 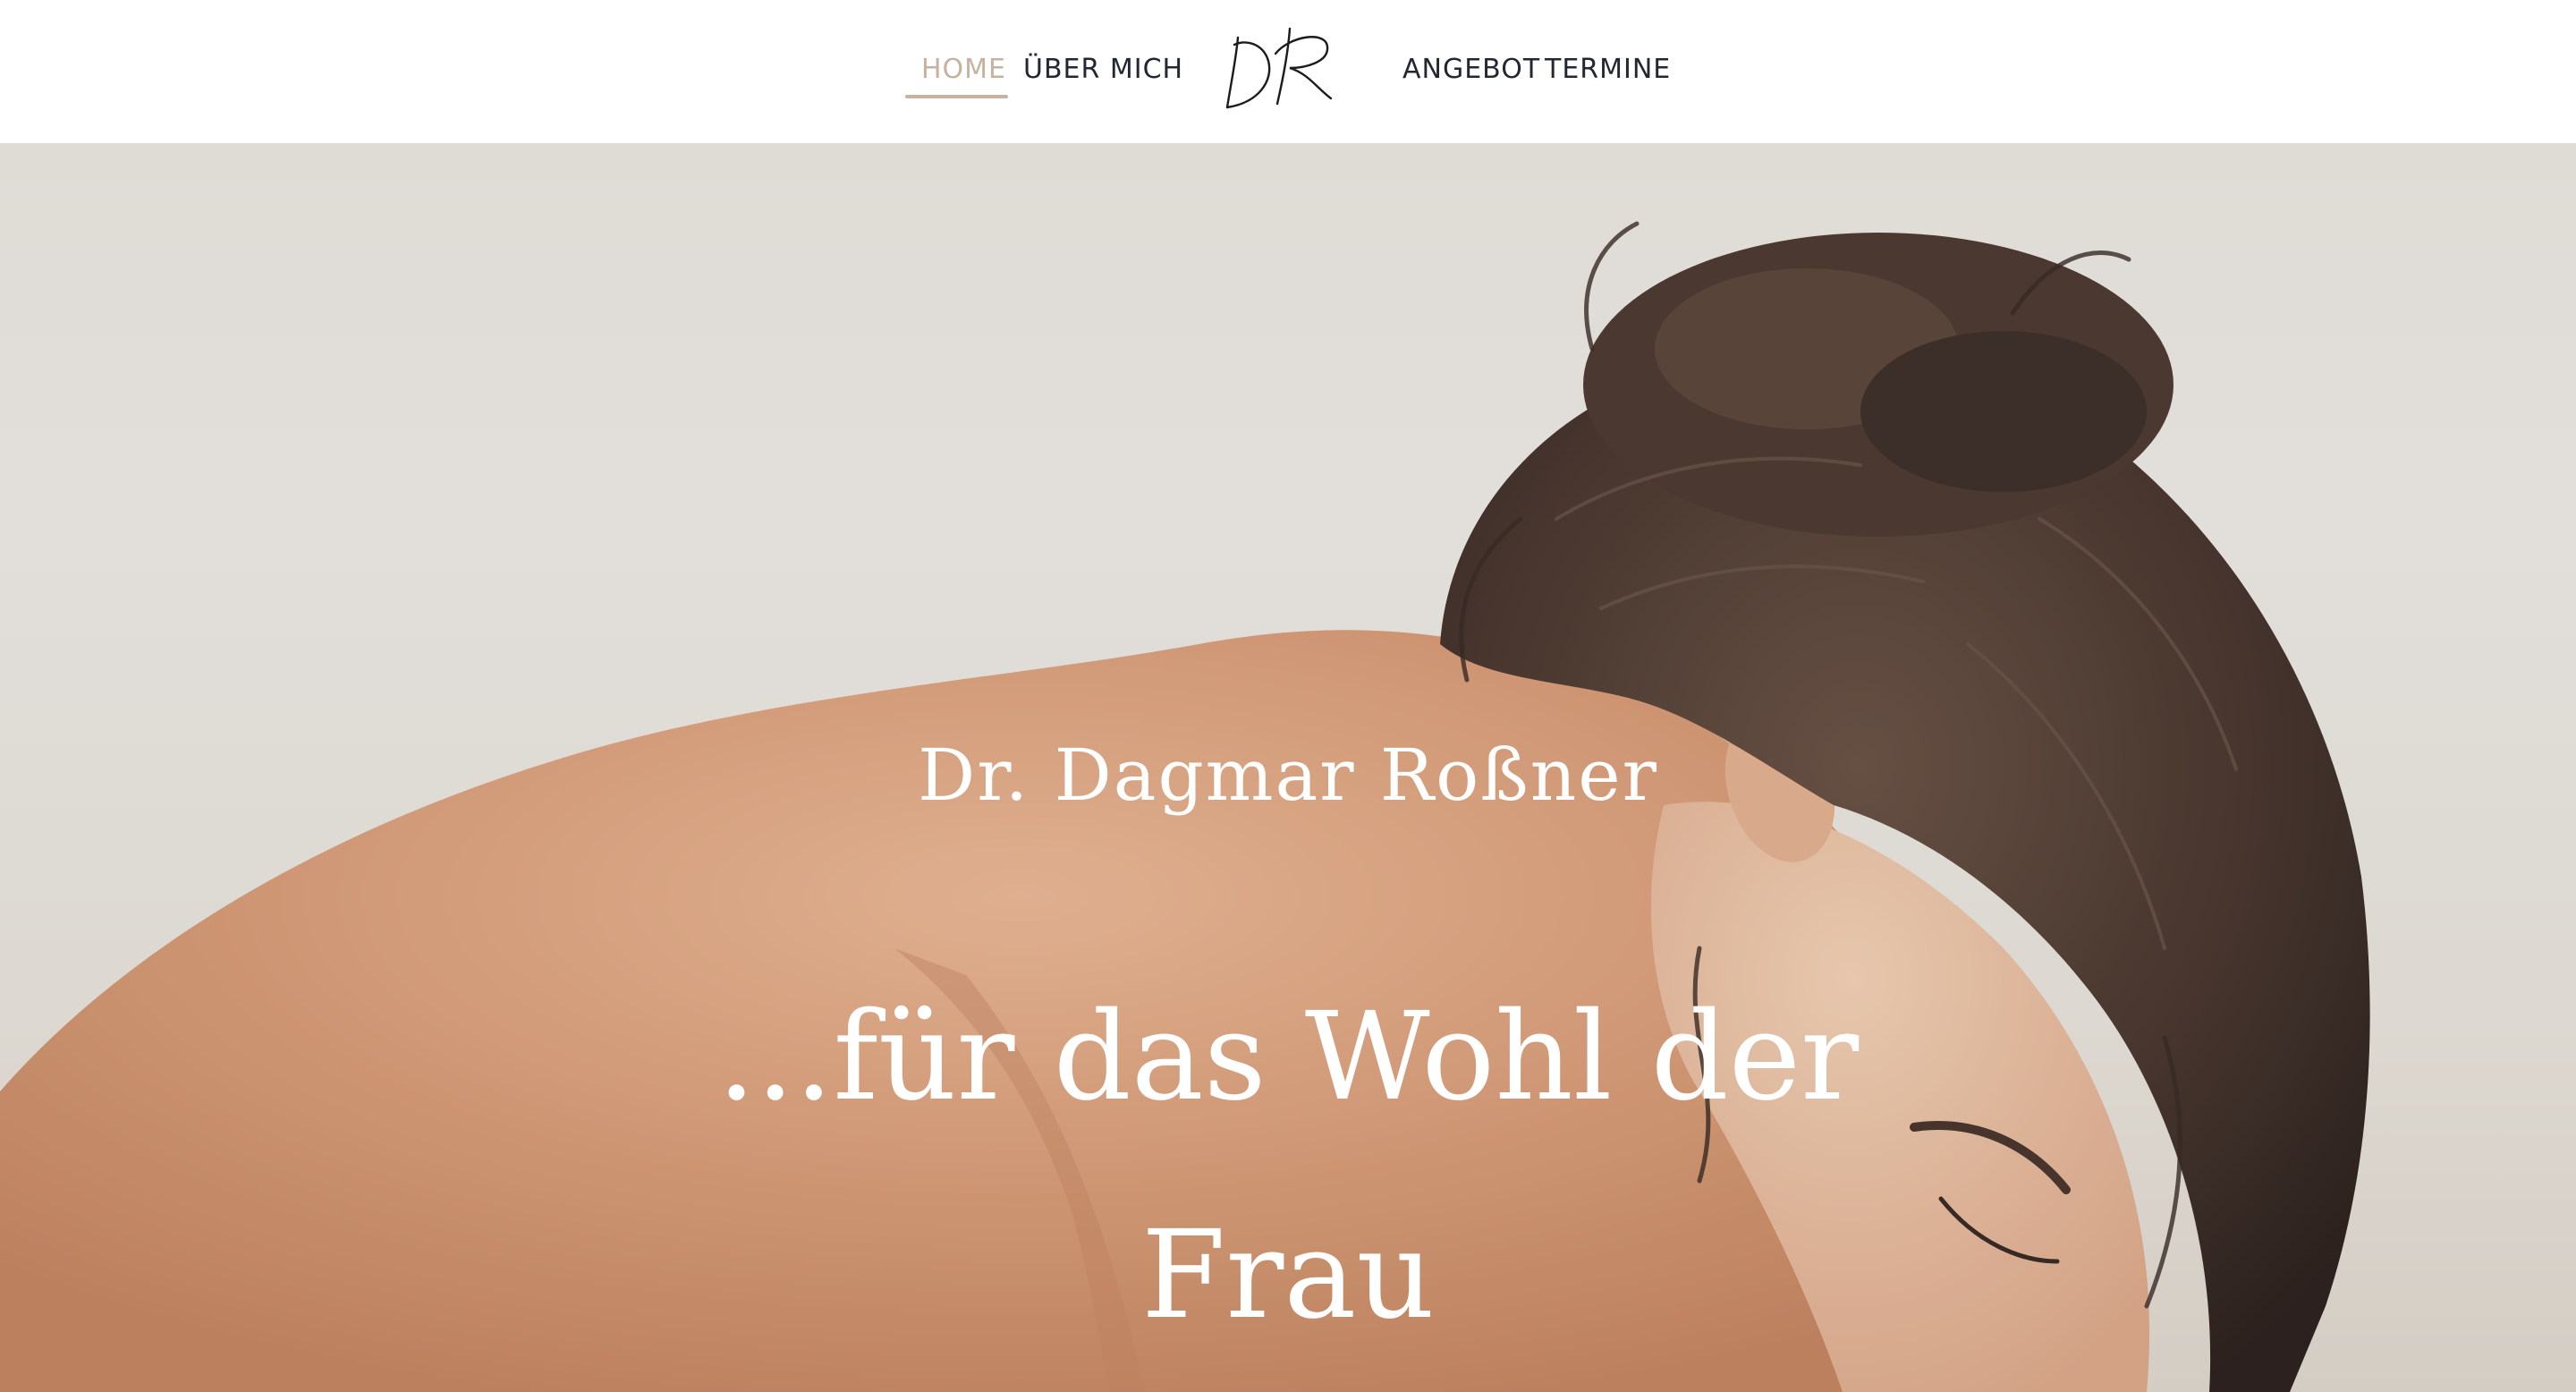 I want to click on top-navigation: HOME ÜBER MICH DR ANGEBOT TERMINE, so click(x=1288, y=71).